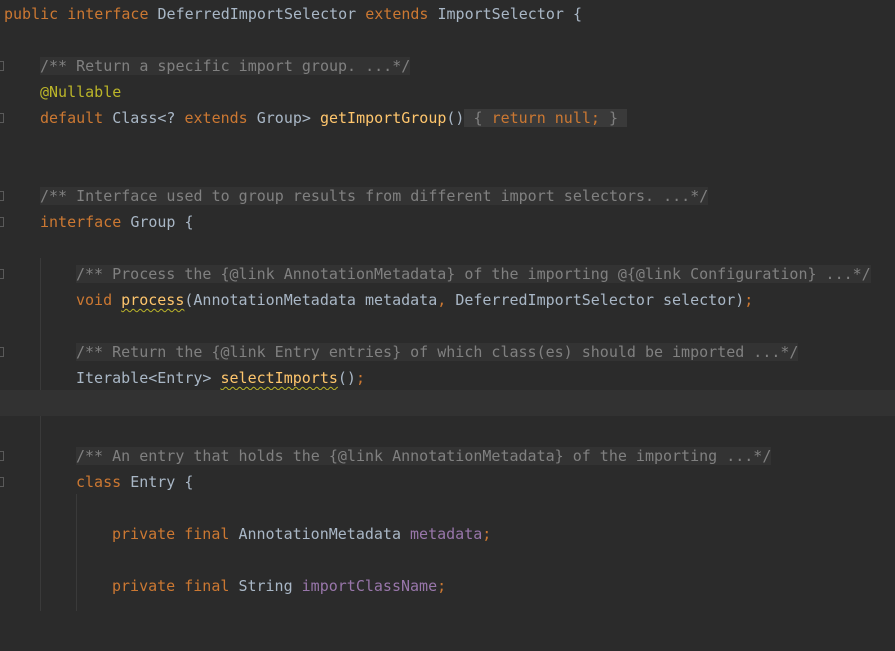 The height and width of the screenshot is (651, 895). I want to click on return-type-class: Class<?, so click(144, 118).